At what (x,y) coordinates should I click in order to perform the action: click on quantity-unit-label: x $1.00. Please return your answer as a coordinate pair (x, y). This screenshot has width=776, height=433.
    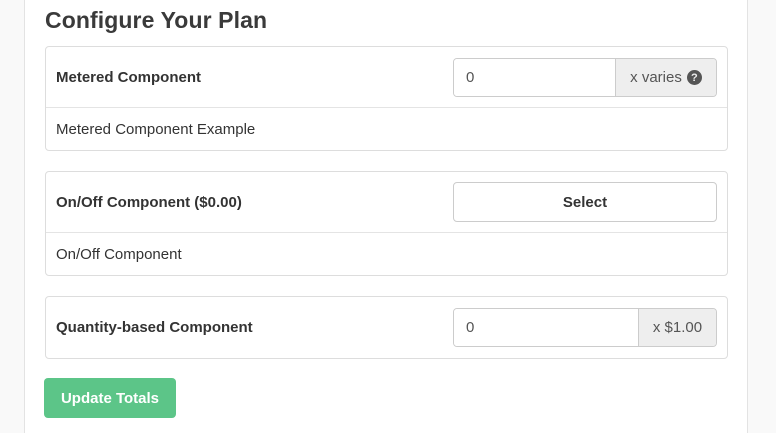
    Looking at the image, I should click on (677, 327).